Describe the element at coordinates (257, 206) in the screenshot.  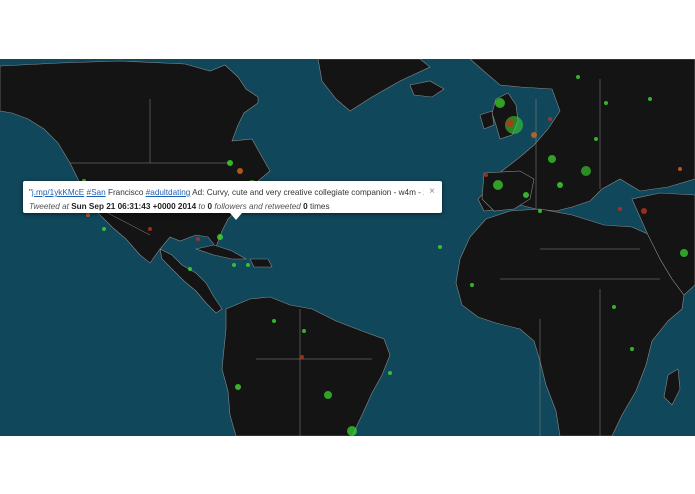
I see `followers-label: followers and retweeted` at that location.